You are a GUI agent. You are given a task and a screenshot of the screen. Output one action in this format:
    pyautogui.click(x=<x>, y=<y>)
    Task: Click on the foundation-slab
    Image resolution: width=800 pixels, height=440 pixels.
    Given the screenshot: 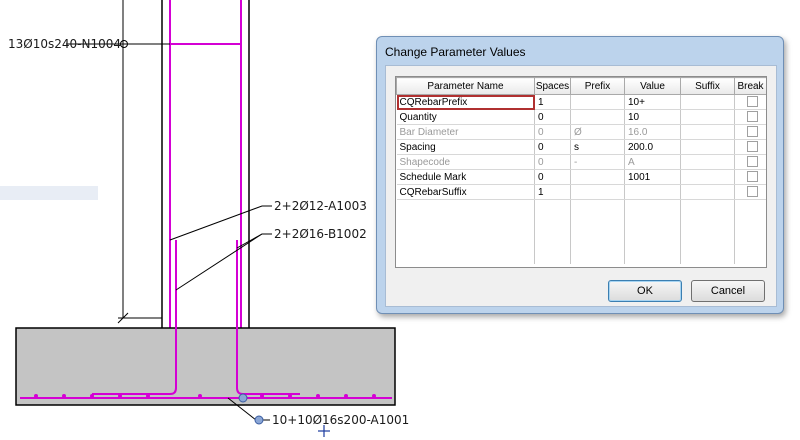 What is the action you would take?
    pyautogui.click(x=205, y=366)
    